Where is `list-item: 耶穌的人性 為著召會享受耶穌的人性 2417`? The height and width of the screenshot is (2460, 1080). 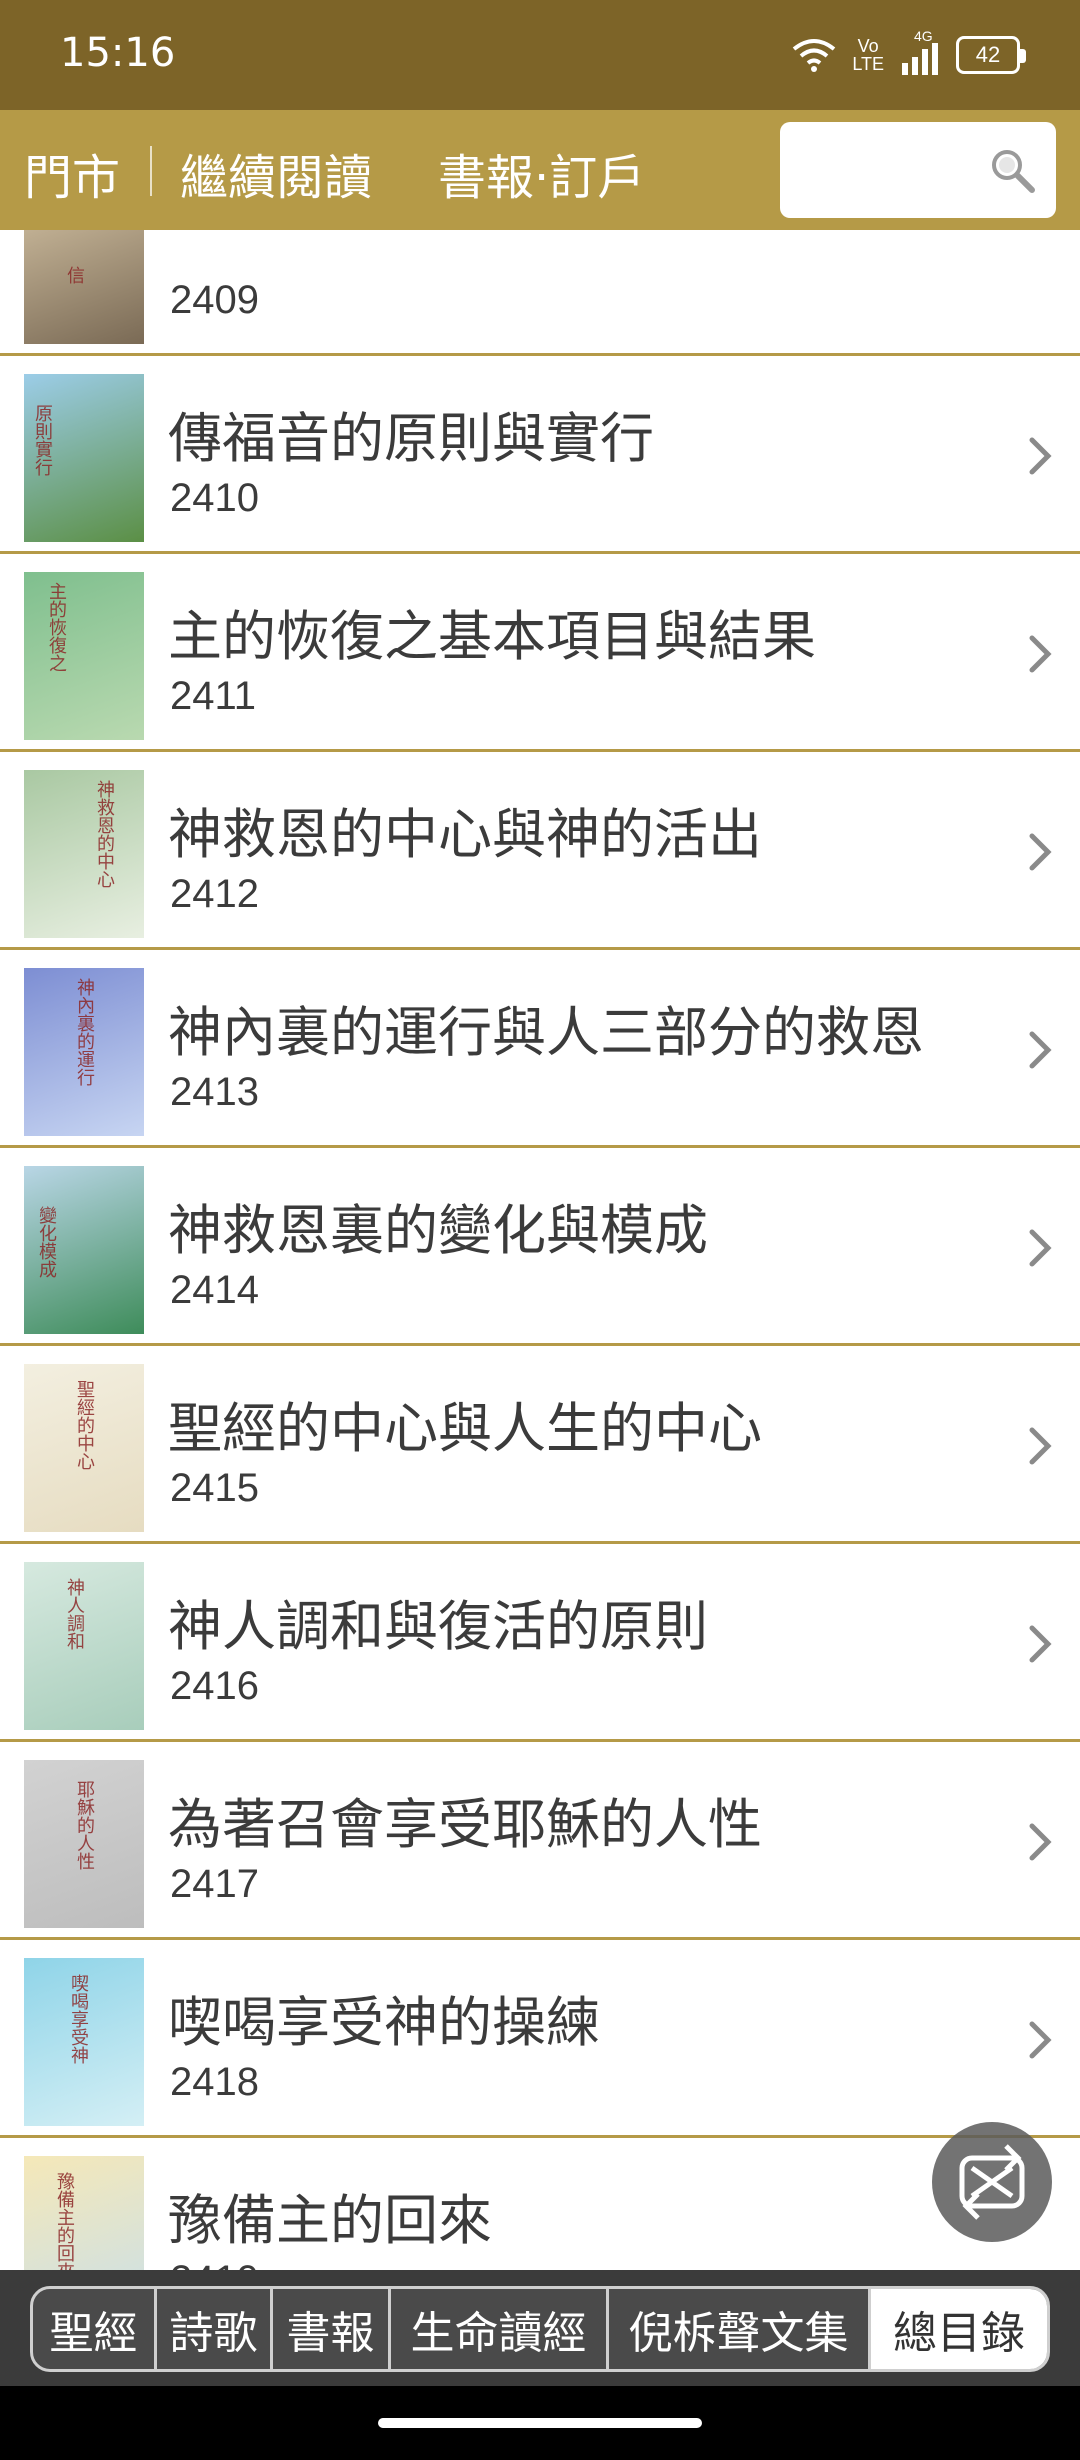 list-item: 耶穌的人性 為著召會享受耶穌的人性 2417 is located at coordinates (540, 1841).